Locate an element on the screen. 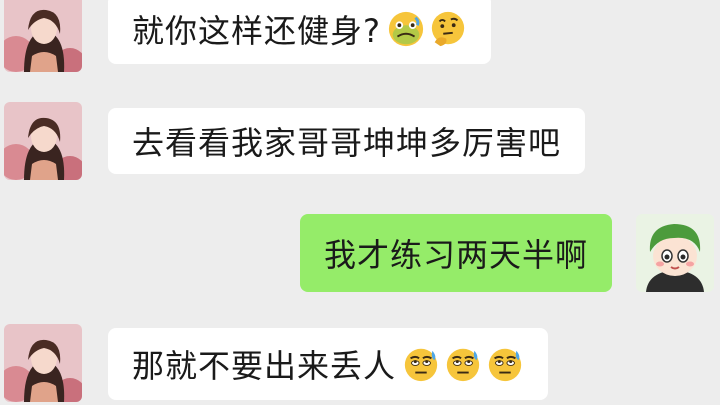  message-text: 我才练习两天半啊 is located at coordinates (455, 255).